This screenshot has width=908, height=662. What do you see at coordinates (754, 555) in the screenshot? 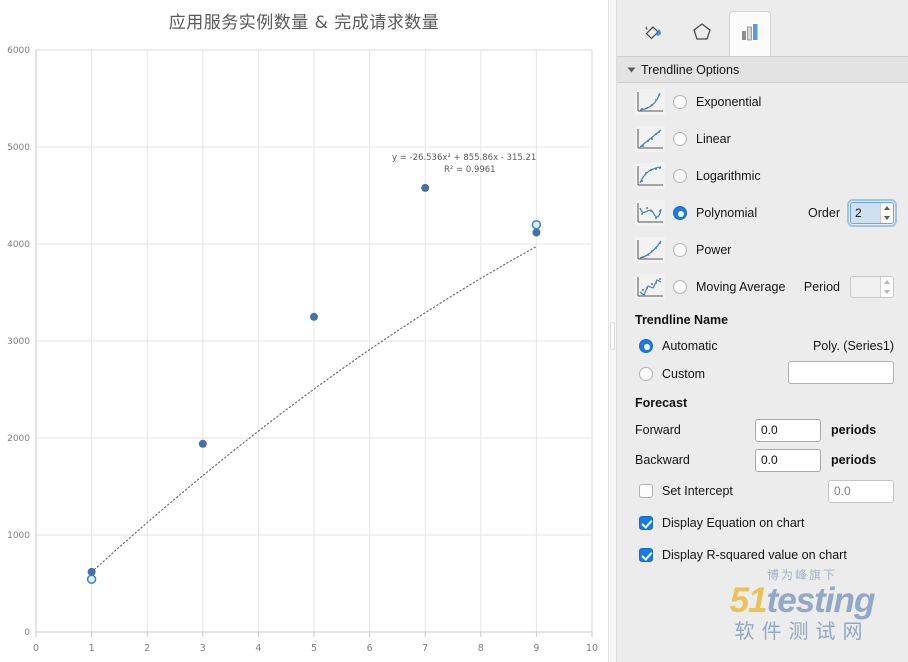
I see `label-display-r-squared: Display R-squared value on chart` at bounding box center [754, 555].